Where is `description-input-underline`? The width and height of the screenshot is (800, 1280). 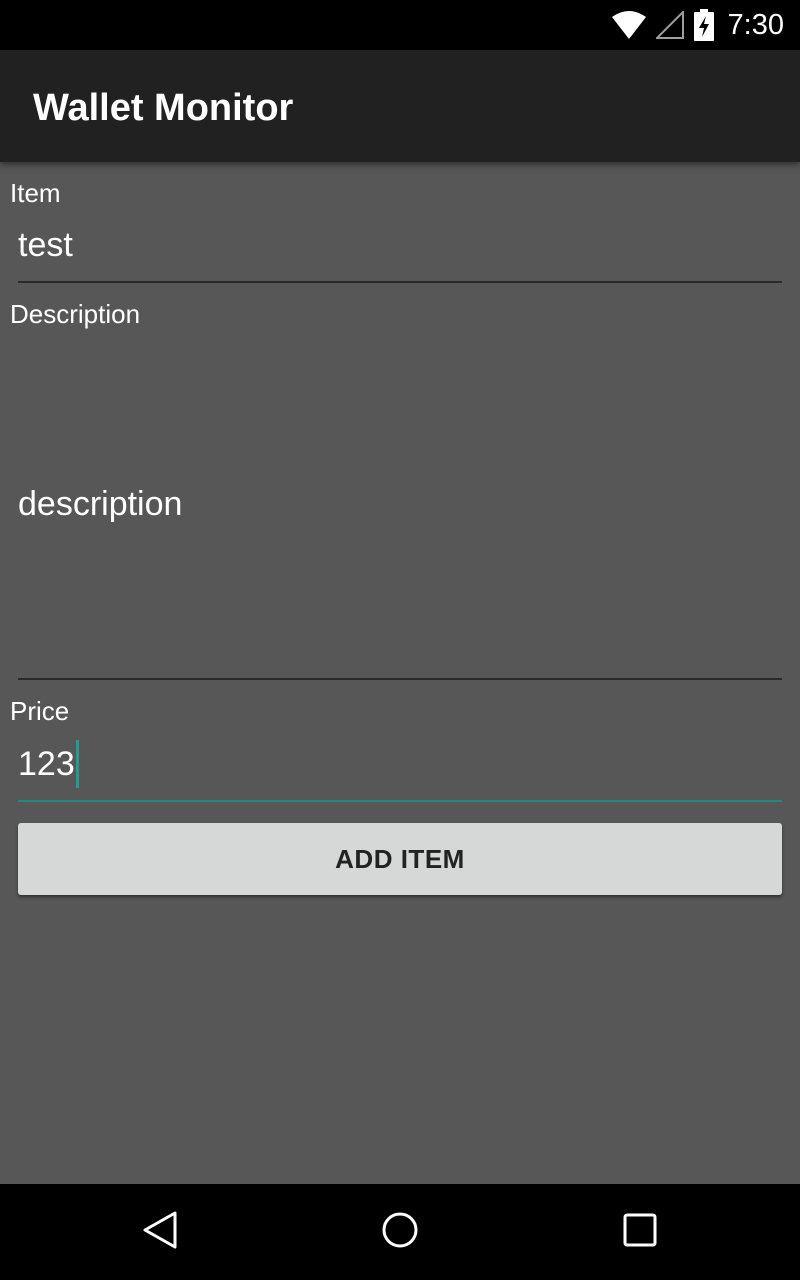
description-input-underline is located at coordinates (400, 679).